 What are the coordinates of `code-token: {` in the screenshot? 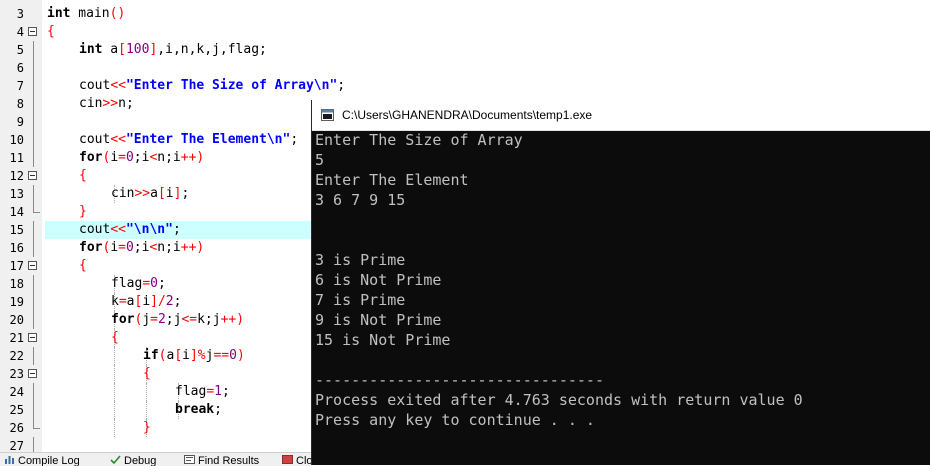 It's located at (83, 265).